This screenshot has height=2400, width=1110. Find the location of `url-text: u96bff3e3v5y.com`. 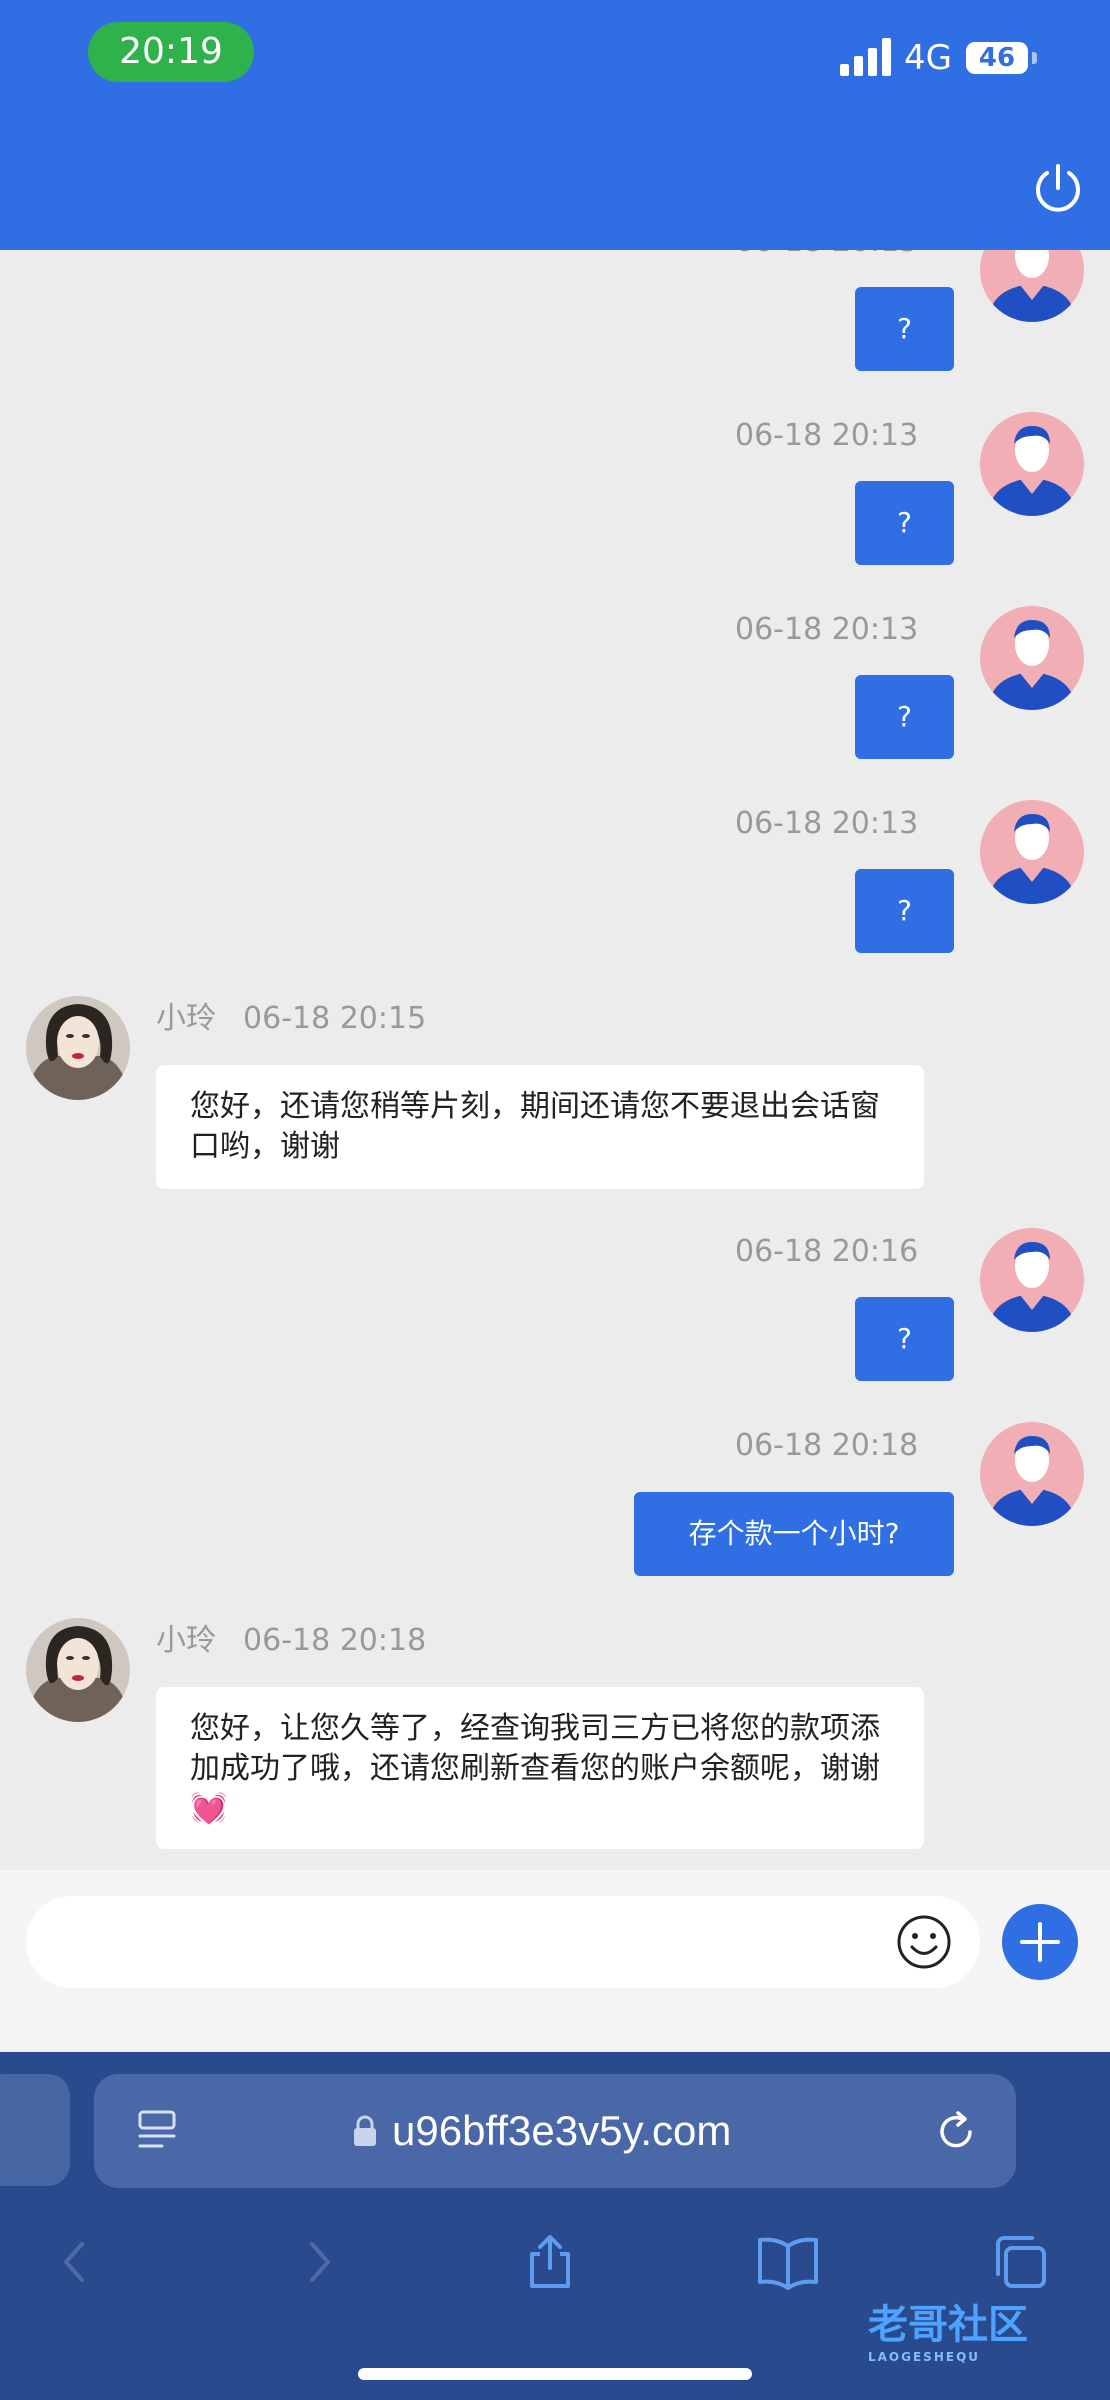

url-text: u96bff3e3v5y.com is located at coordinates (562, 2130).